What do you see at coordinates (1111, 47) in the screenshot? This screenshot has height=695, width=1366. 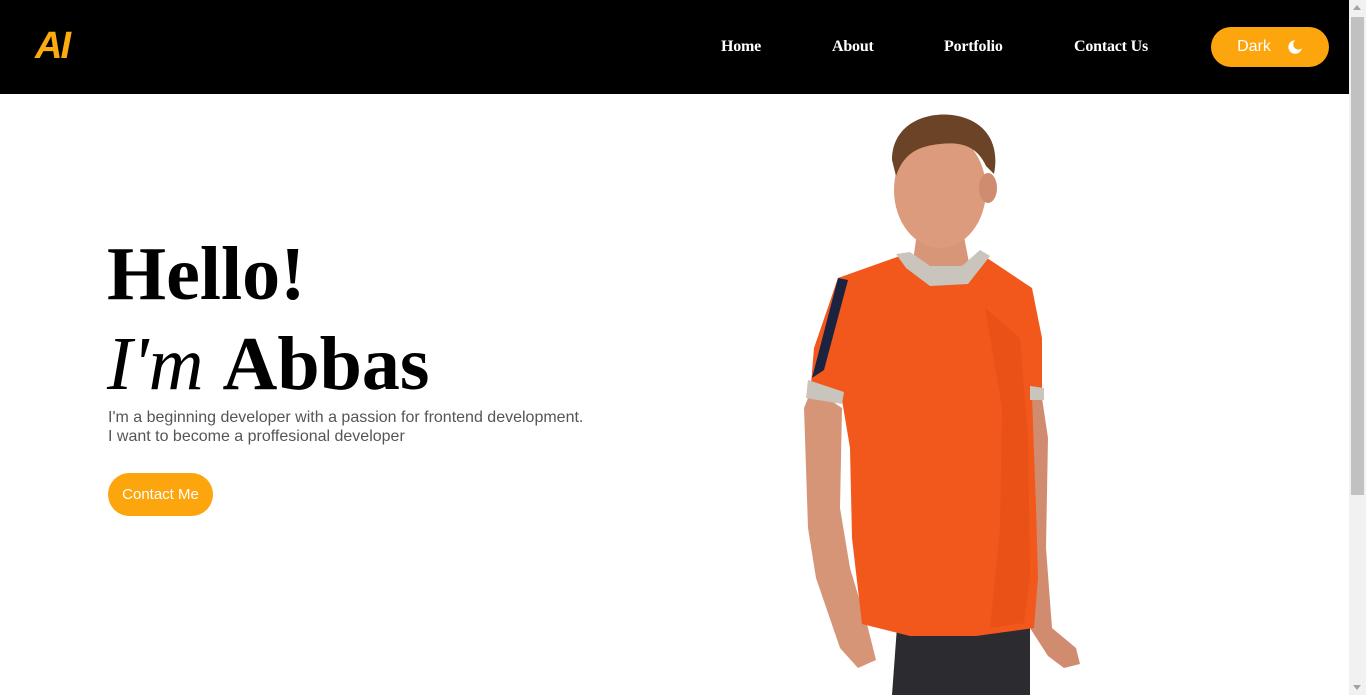 I see `nav-link-contact-us: Contact Us` at bounding box center [1111, 47].